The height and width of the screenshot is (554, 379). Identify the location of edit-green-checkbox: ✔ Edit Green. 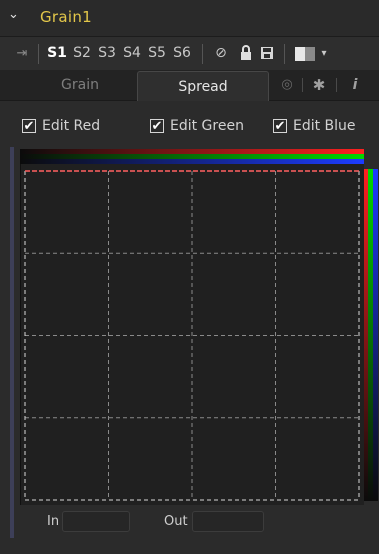
(210, 126).